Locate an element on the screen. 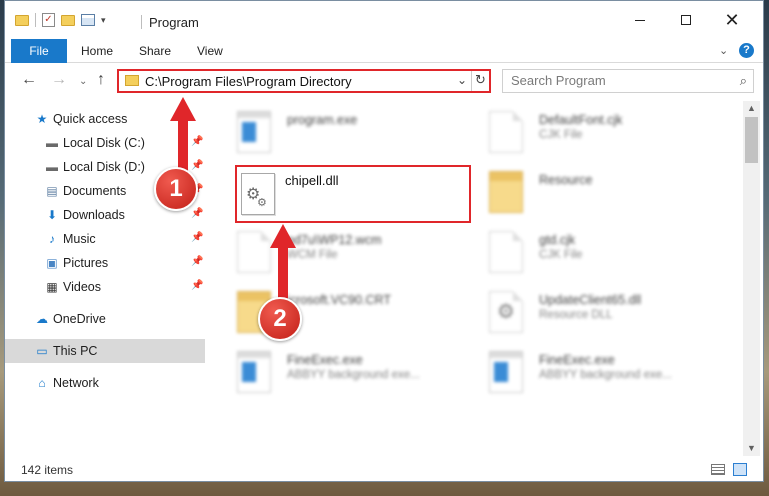 The image size is (769, 496). sidebar-item-label: This PC is located at coordinates (75, 351).